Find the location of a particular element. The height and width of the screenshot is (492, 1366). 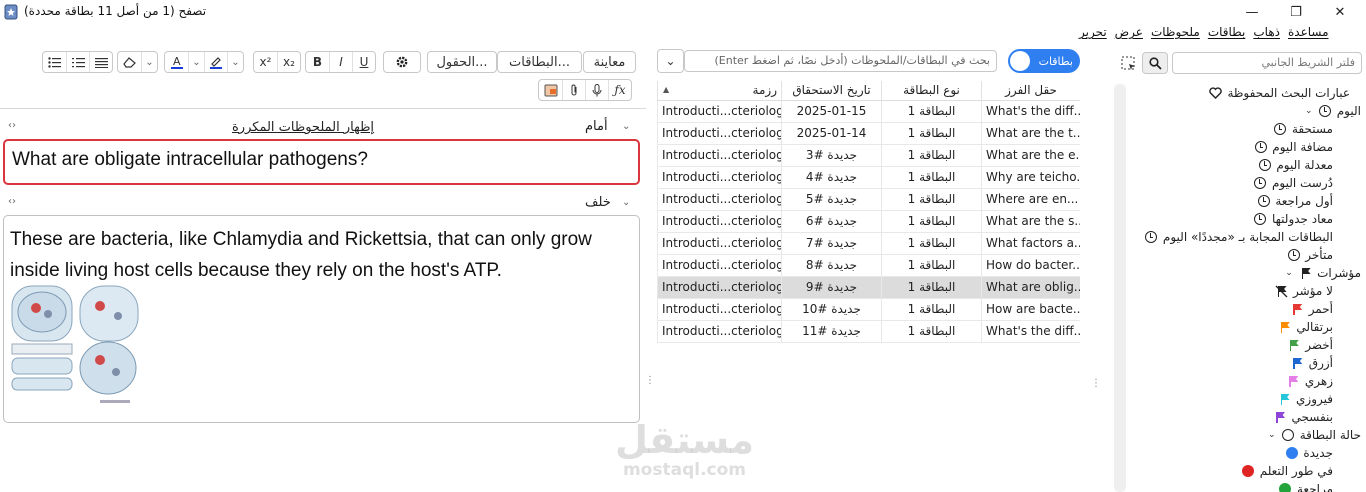

sidebar-item-card-state: ⌄ حالة البطاقة is located at coordinates (1314, 435).